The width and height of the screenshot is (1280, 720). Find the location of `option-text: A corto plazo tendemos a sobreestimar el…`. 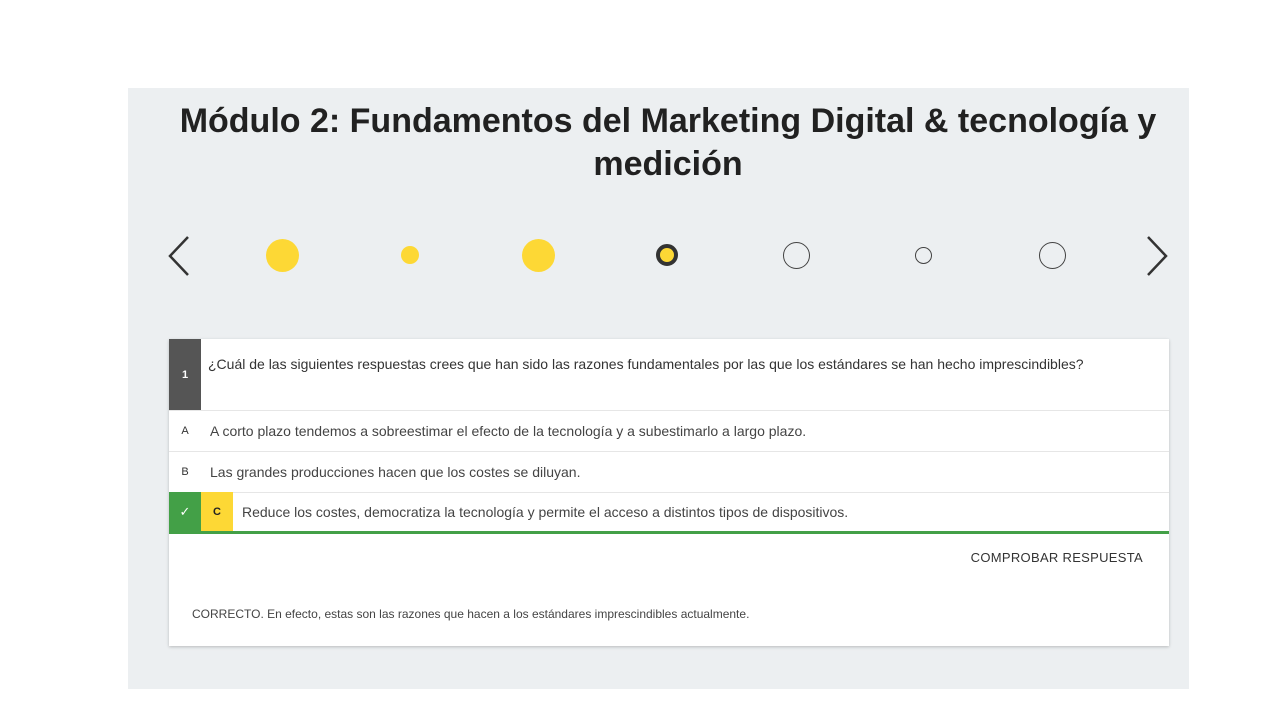

option-text: A corto plazo tendemos a sobreestimar el… is located at coordinates (508, 431).